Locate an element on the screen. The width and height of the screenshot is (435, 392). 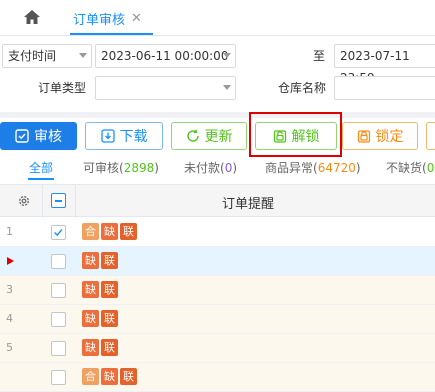
end-time-input: 2023-07-11 23:59 is located at coordinates (384, 64).